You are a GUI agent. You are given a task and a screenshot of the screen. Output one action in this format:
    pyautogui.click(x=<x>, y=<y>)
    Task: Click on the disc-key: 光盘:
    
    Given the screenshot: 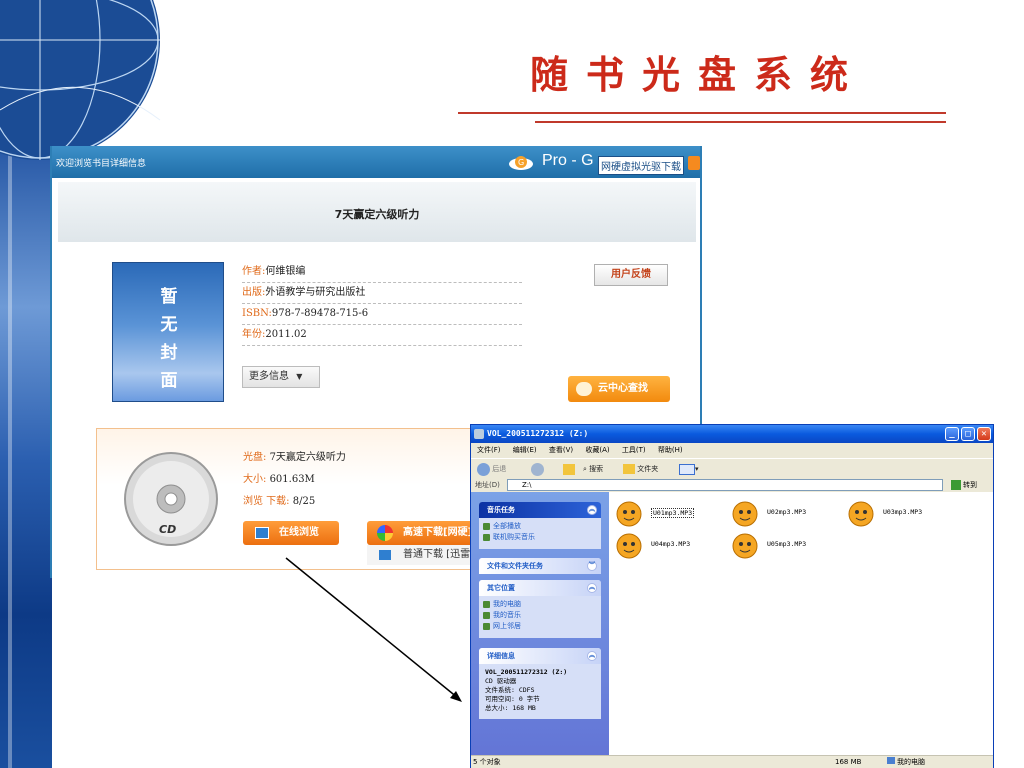 What is the action you would take?
    pyautogui.click(x=255, y=457)
    